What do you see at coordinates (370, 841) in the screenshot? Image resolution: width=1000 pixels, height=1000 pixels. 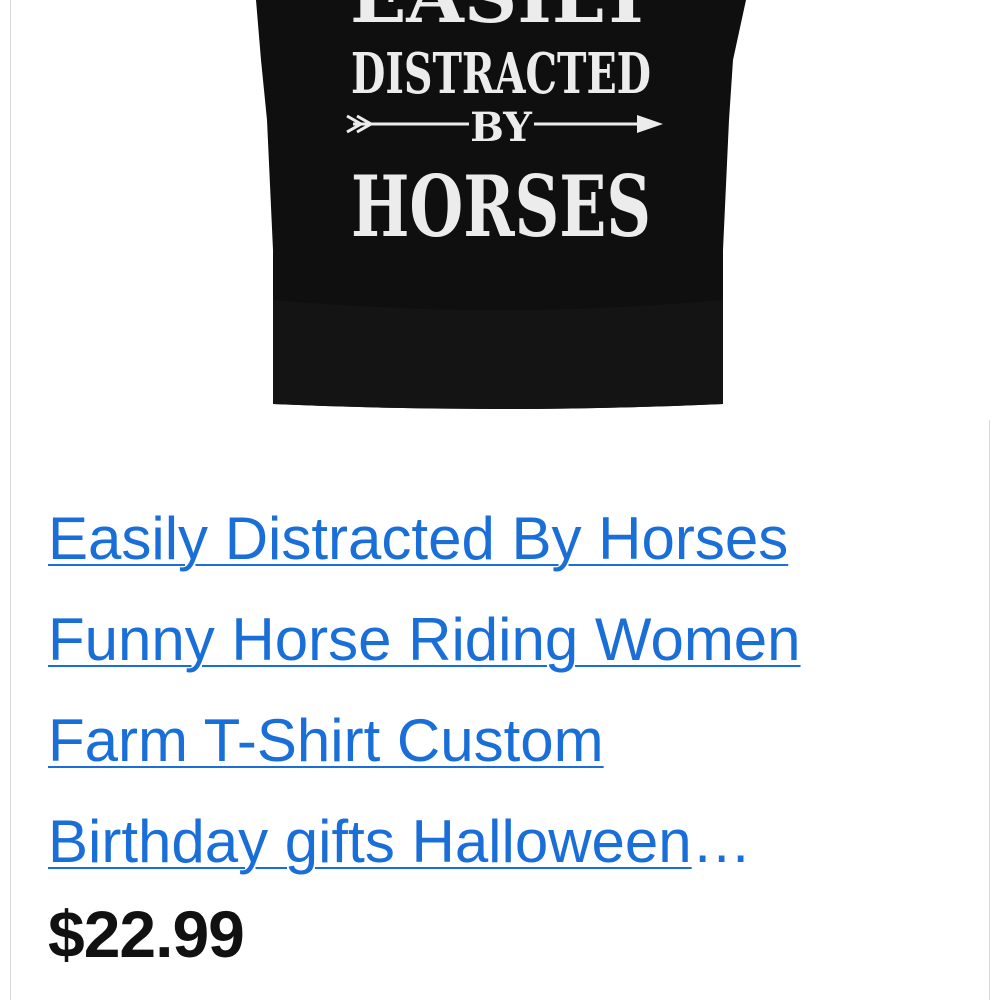 I see `product-title-line-4-text: Birthday gifts Halloween` at bounding box center [370, 841].